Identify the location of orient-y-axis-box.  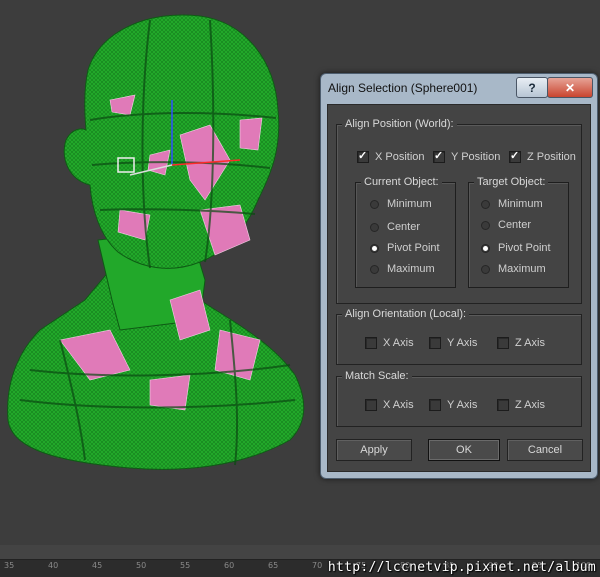
(435, 343).